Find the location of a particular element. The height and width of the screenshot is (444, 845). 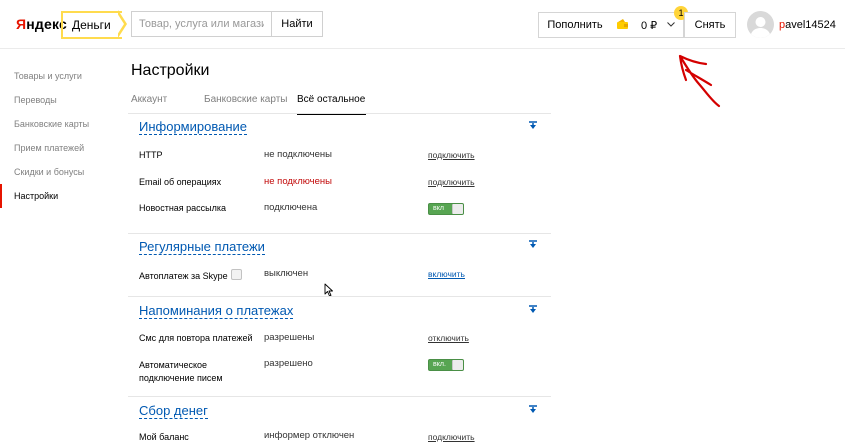

auto-letters-toggle: вкл. is located at coordinates (446, 365).